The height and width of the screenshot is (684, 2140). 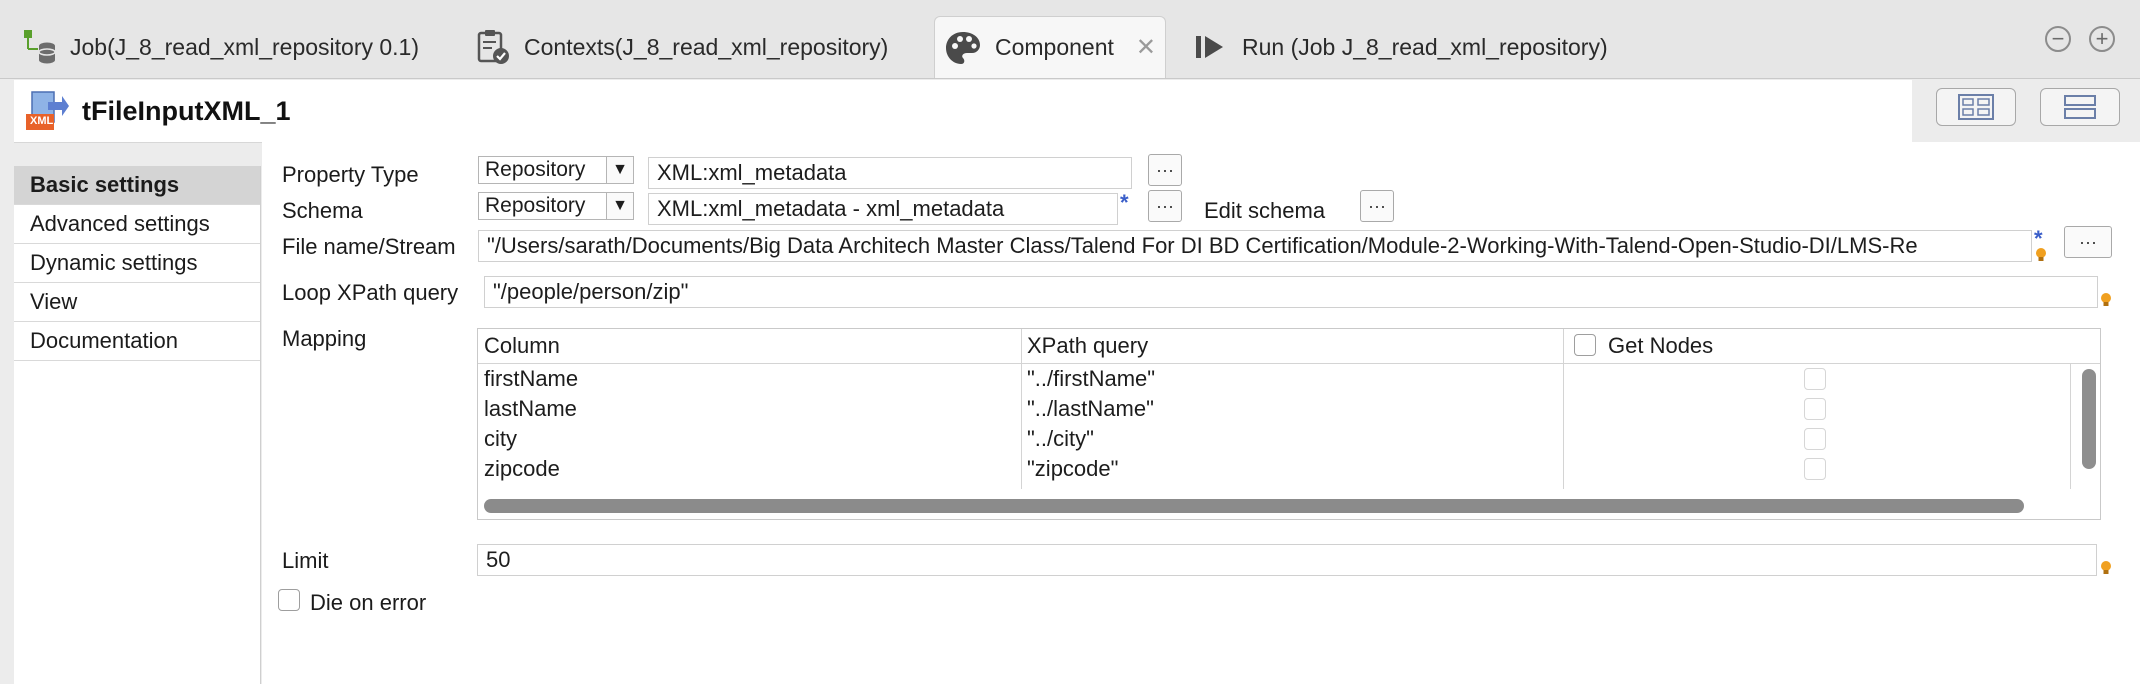 I want to click on property-type-field: XML:xml_metadata, so click(x=890, y=173).